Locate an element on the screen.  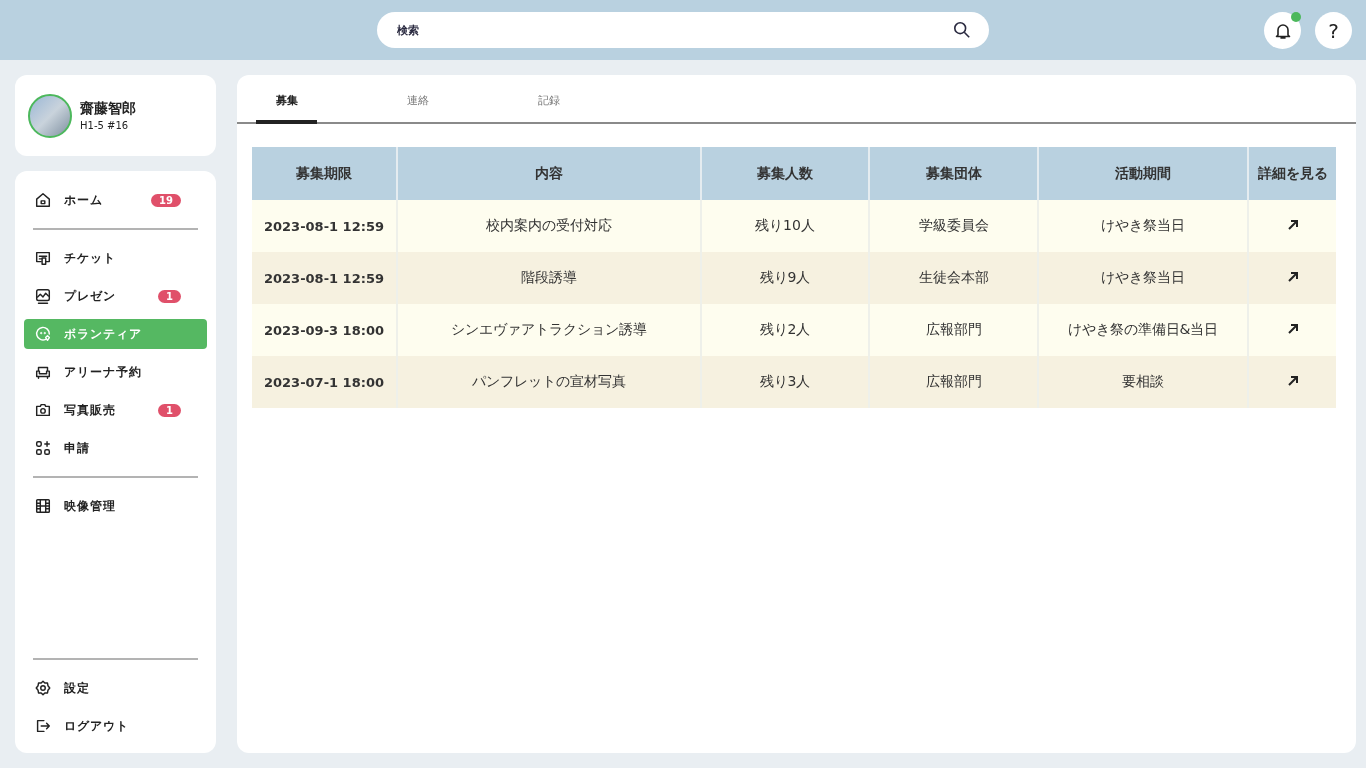
table-cell: 学級委員会 is located at coordinates (953, 226).